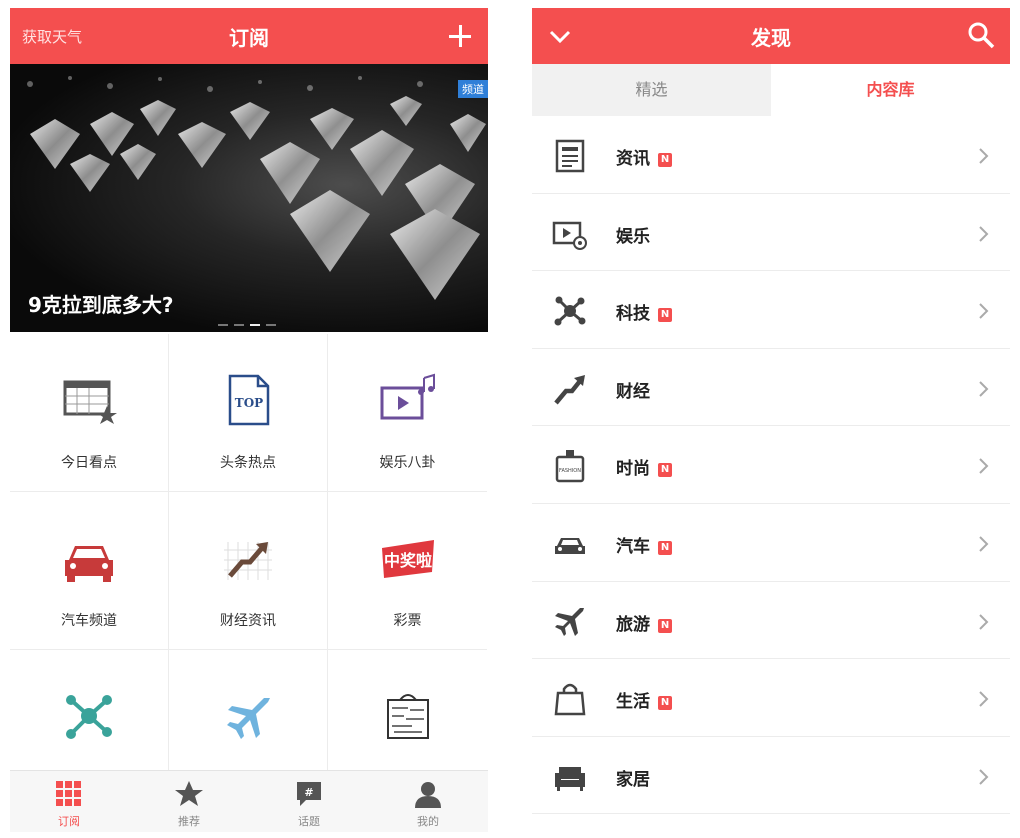  What do you see at coordinates (771, 543) in the screenshot?
I see `category-car: 汽车 N` at bounding box center [771, 543].